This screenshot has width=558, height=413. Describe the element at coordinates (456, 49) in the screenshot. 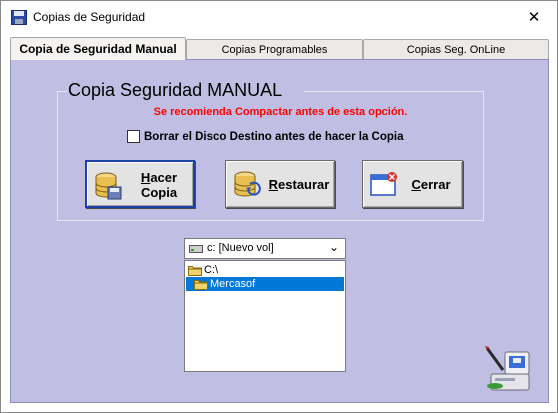

I see `tab-online-backups: Copias Seg. OnLine` at that location.